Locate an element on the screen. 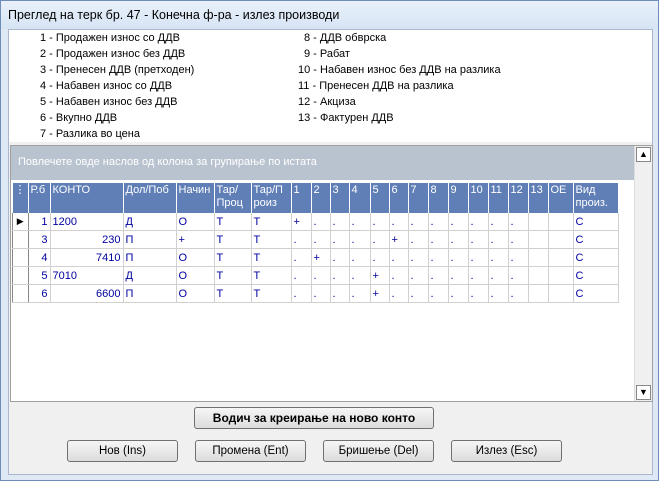 This screenshot has height=481, width=659. cell-rb: 6 is located at coordinates (39, 293).